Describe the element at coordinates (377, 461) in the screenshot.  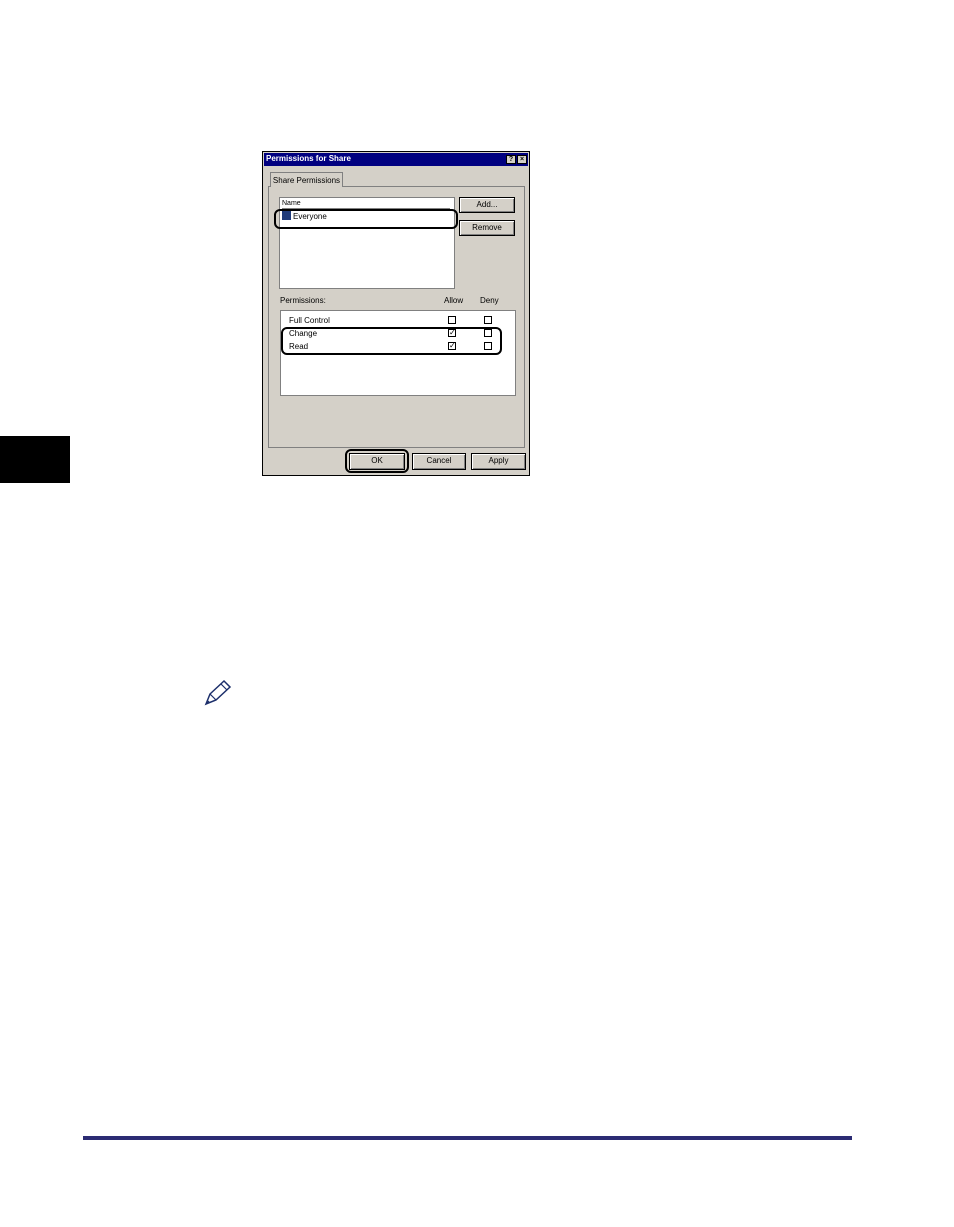
I see `highlight-ok` at that location.